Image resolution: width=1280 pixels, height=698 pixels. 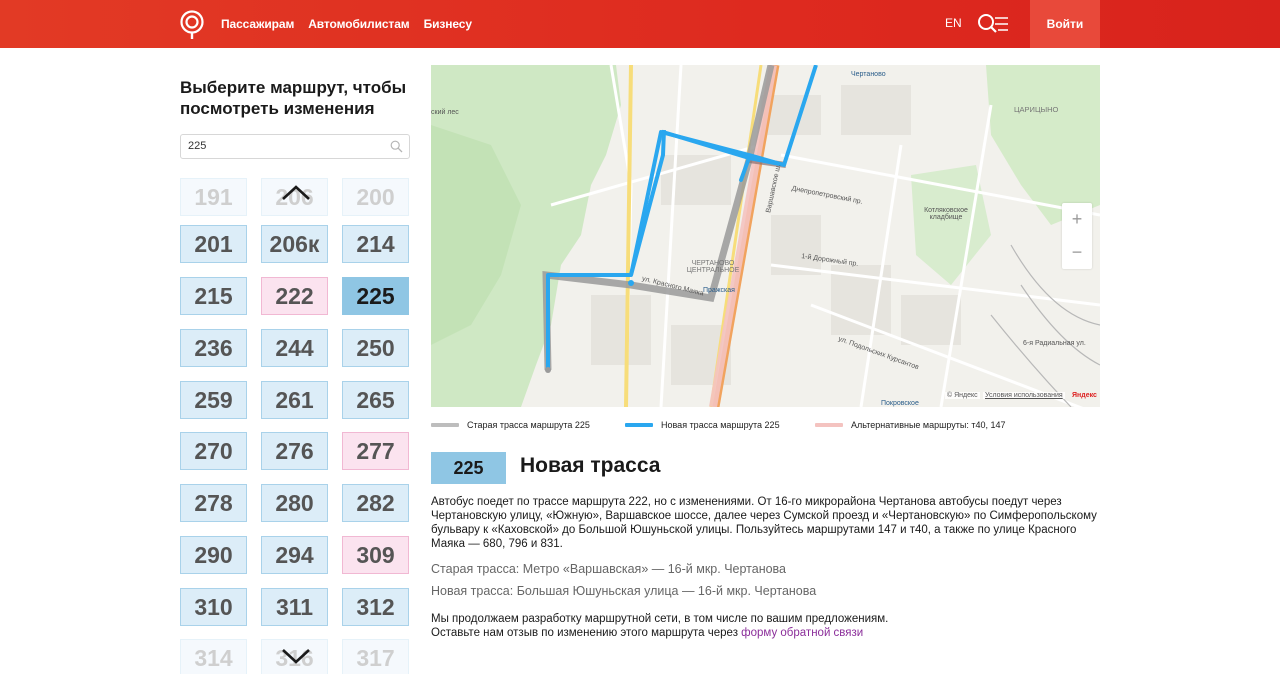 I want to click on scroll-up-arrow-icon, so click(x=296, y=193).